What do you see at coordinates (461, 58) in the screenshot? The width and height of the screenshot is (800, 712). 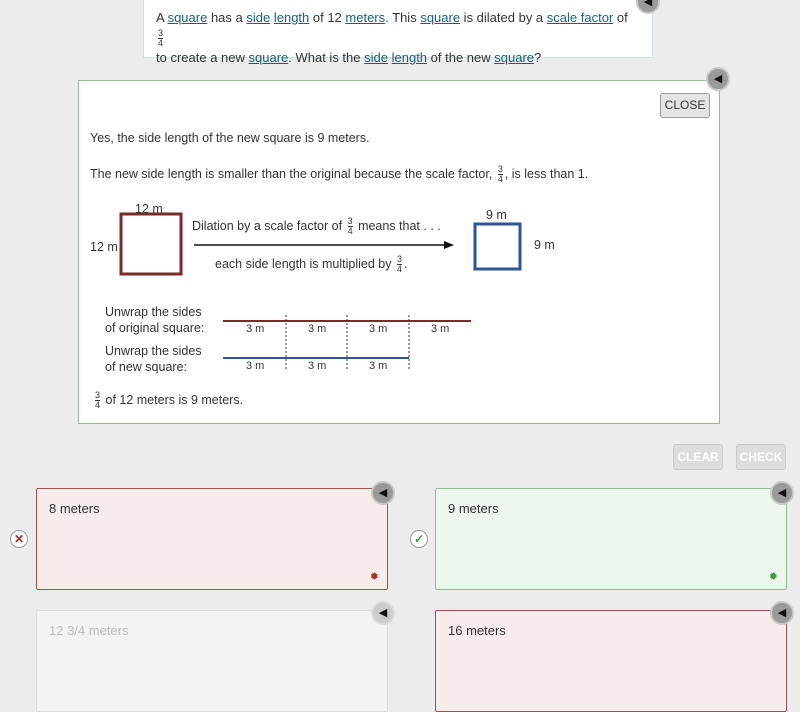 I see `question-text: of the new` at bounding box center [461, 58].